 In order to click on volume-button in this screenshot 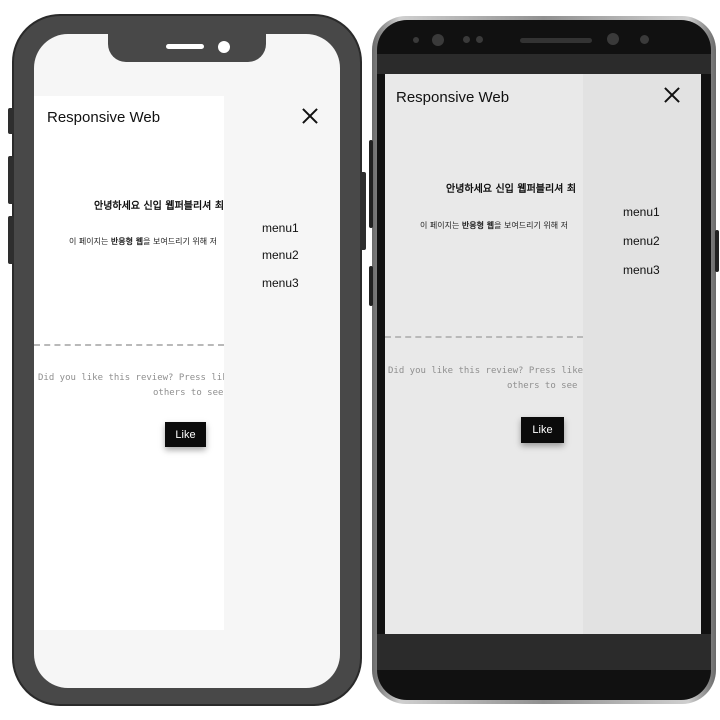, I will do `click(371, 184)`.